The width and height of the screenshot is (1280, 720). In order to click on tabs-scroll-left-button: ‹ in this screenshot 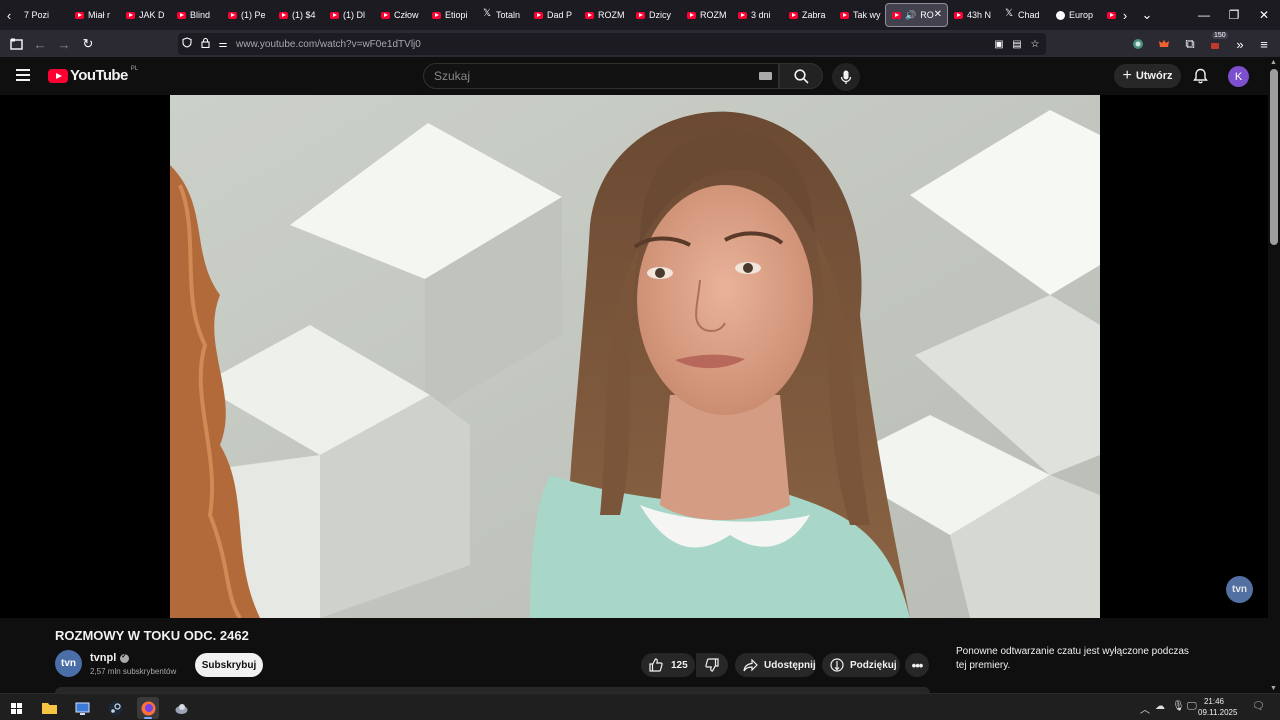, I will do `click(9, 15)`.